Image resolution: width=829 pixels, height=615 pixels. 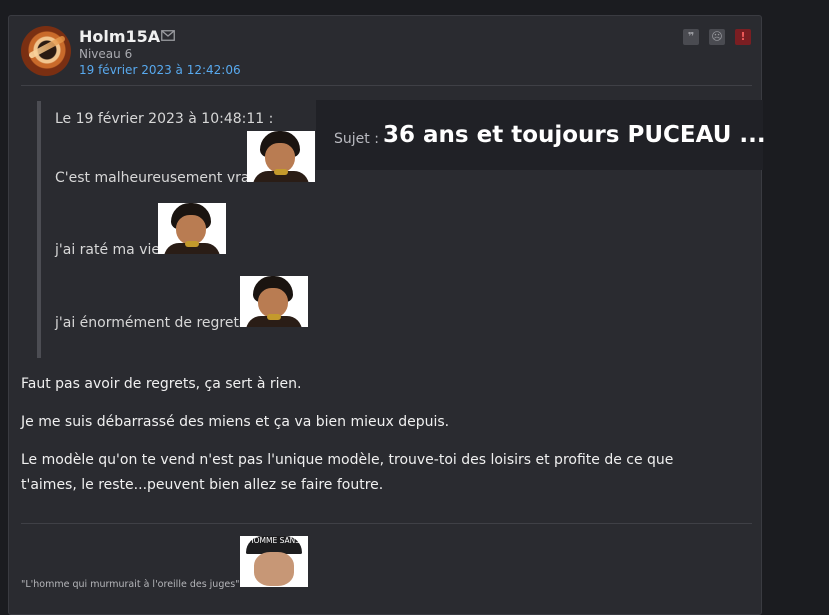 I want to click on avatar-graphic, so click(x=47, y=47).